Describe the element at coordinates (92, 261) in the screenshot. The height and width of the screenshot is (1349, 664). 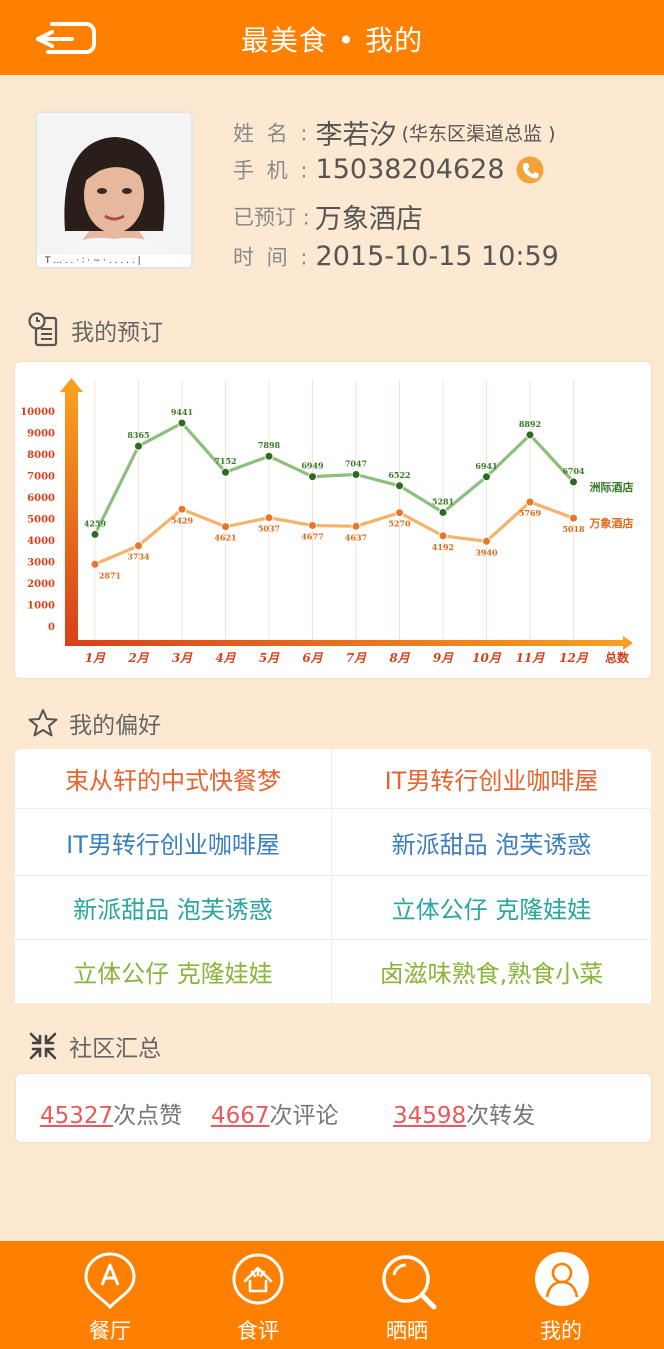
I see `svg-text:T ... . . · ∶ · ~ · . . .: T ... . . · ∶ · ~ · . . . . . |` at that location.